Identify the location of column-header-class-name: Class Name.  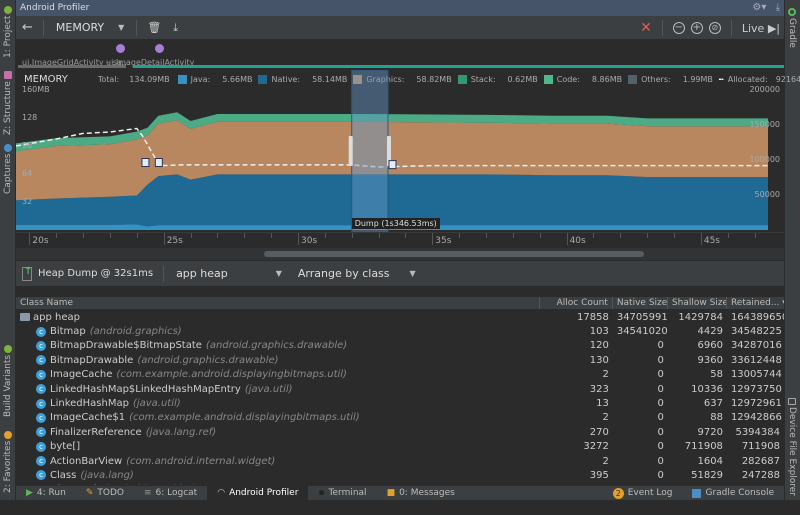
(278, 303).